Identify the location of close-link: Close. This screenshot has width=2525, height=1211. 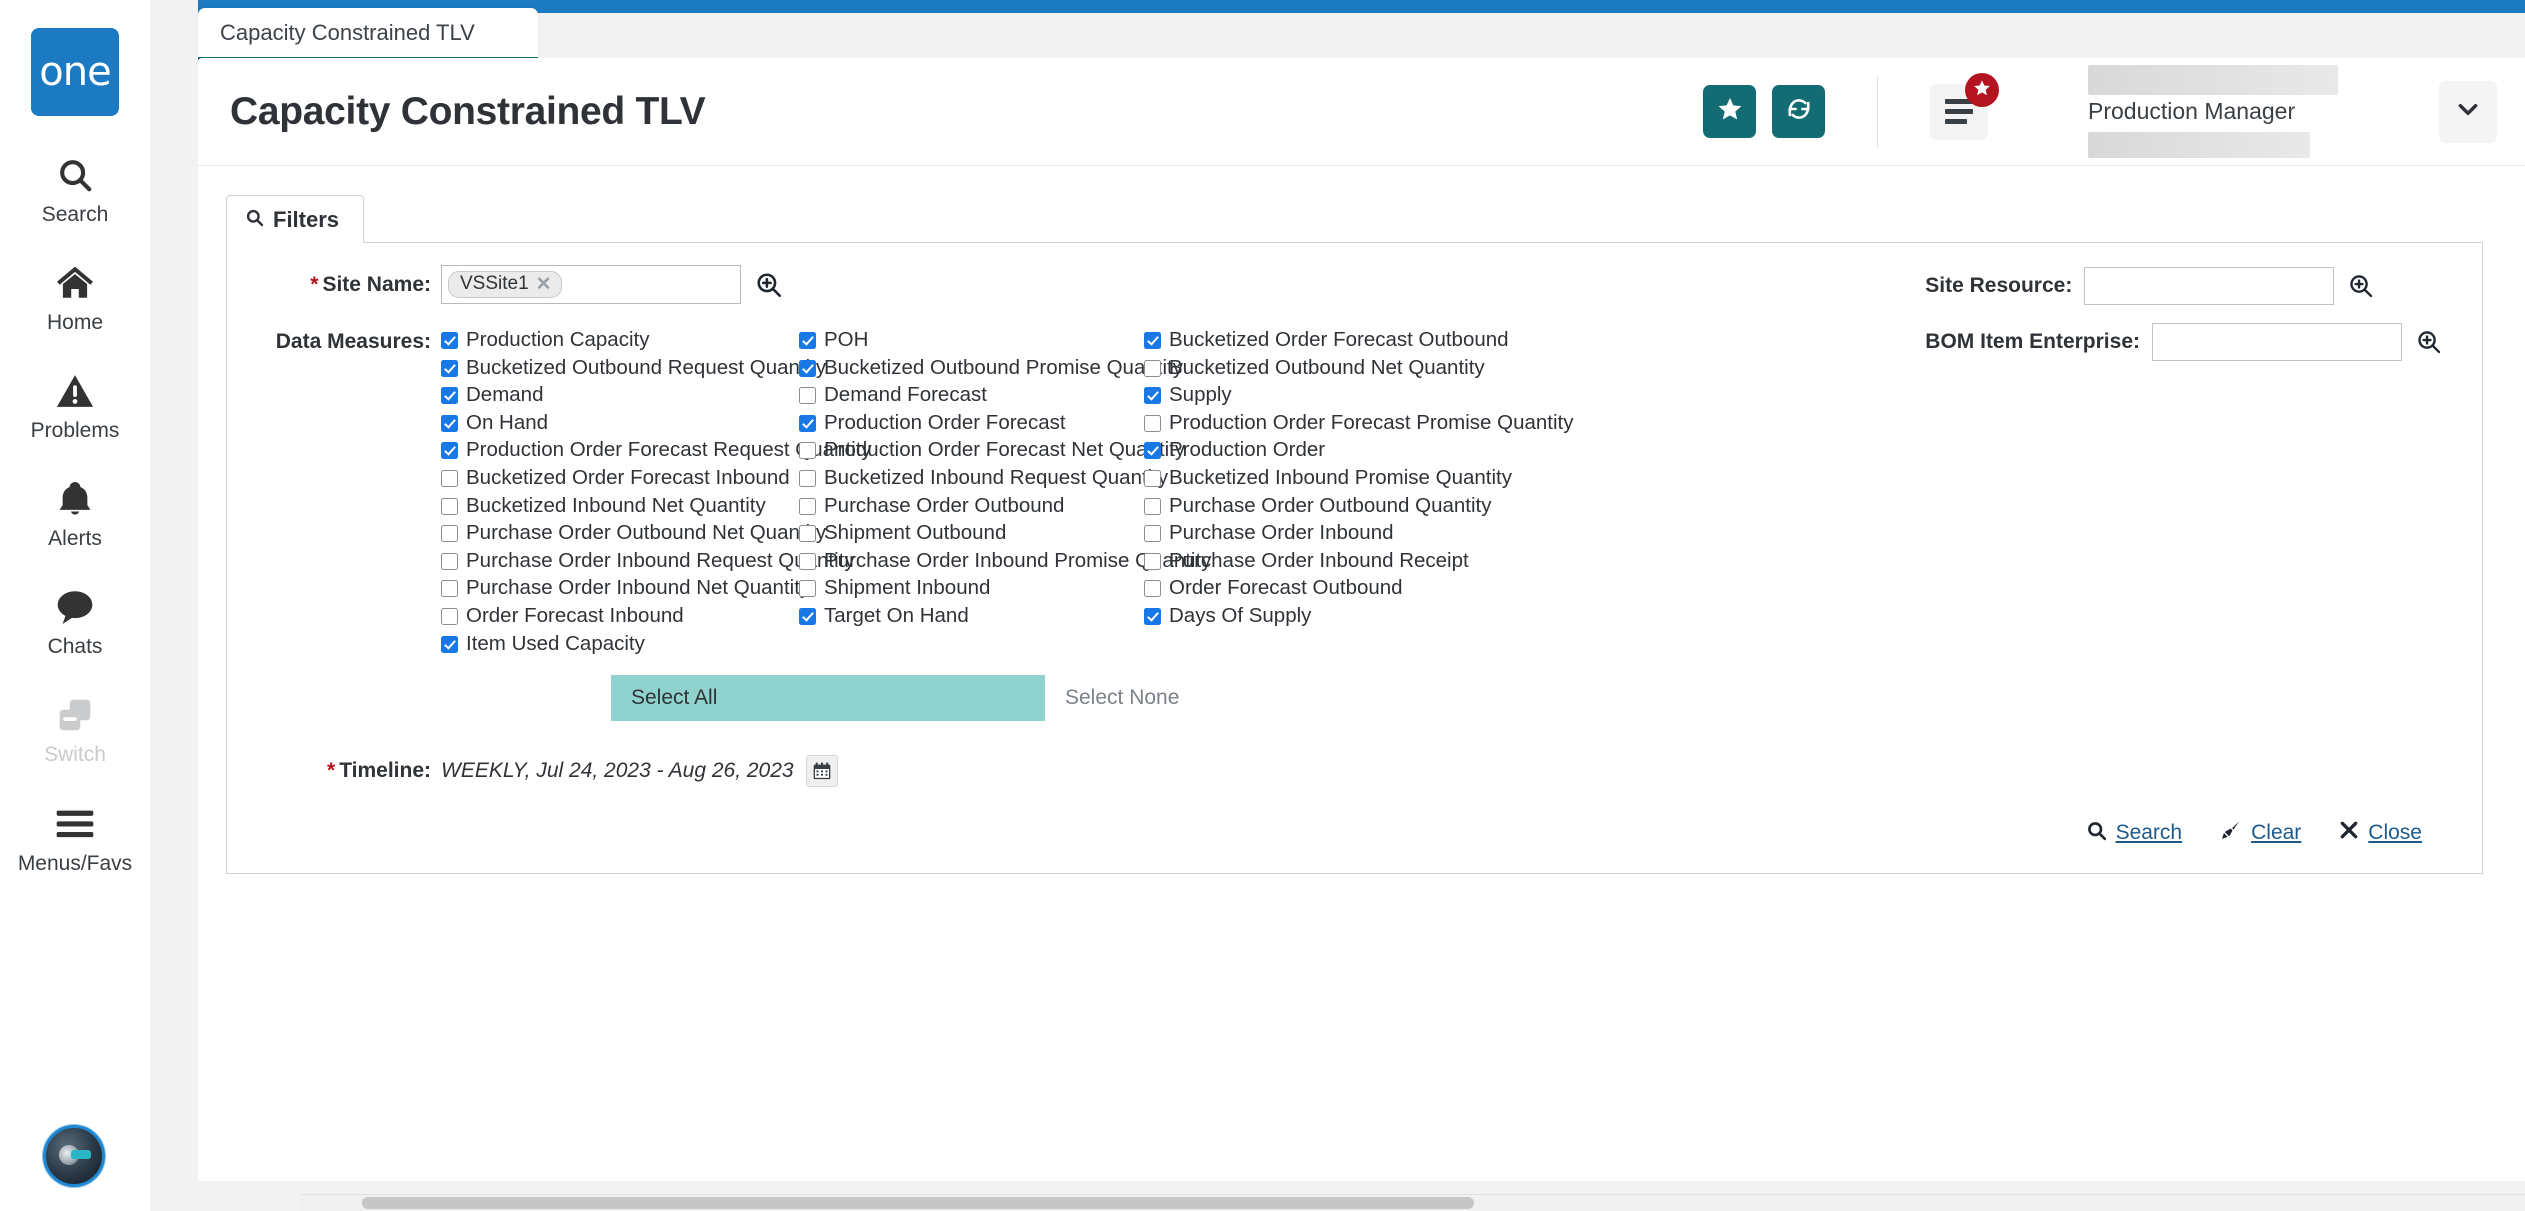
(2380, 833).